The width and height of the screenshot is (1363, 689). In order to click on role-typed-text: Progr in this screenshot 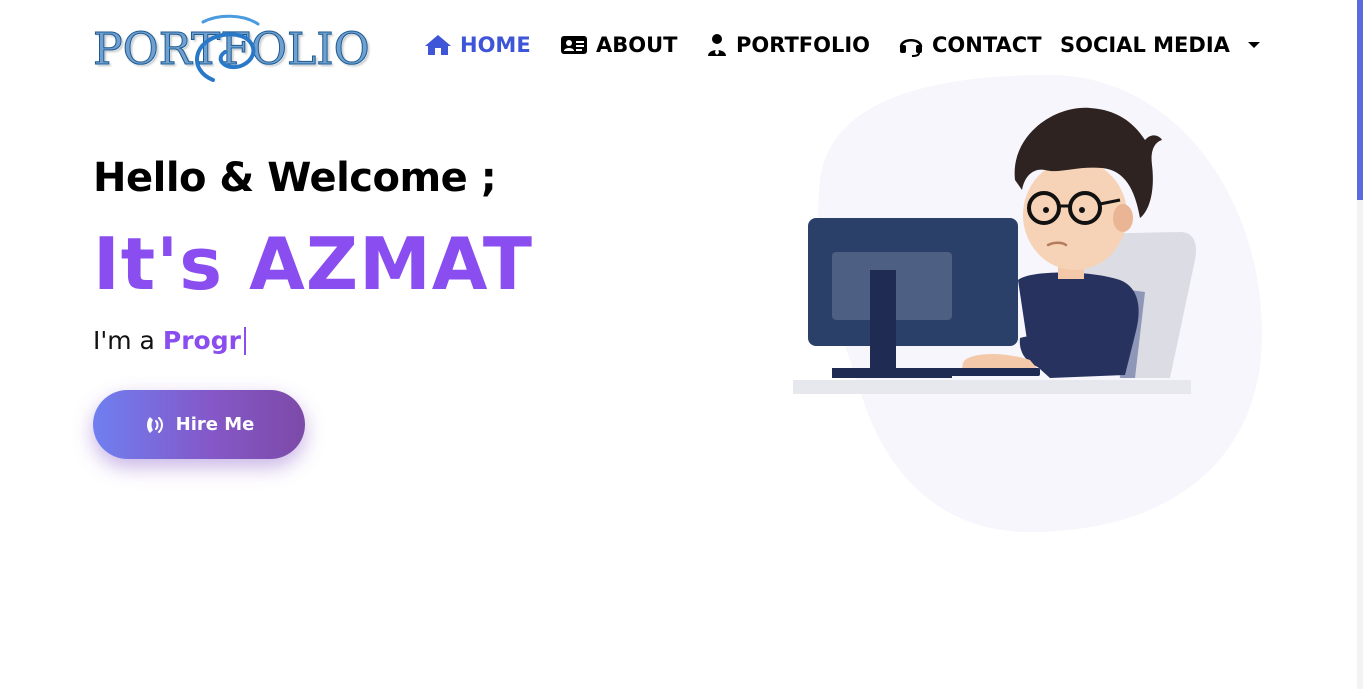, I will do `click(201, 340)`.